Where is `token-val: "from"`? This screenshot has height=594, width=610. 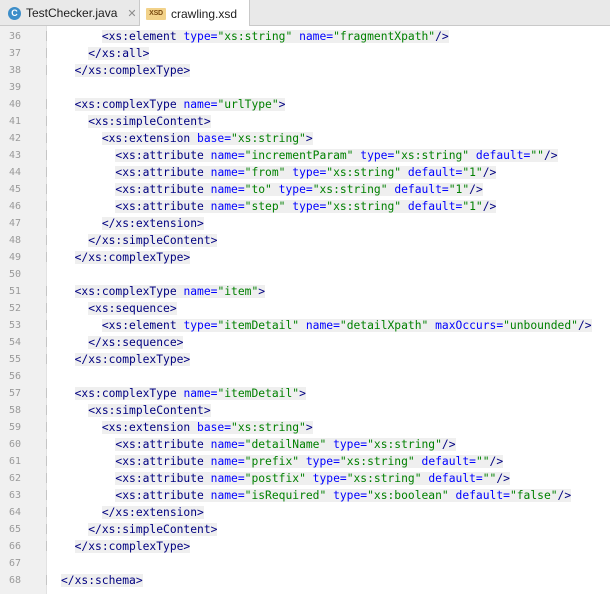
token-val: "from" is located at coordinates (268, 172).